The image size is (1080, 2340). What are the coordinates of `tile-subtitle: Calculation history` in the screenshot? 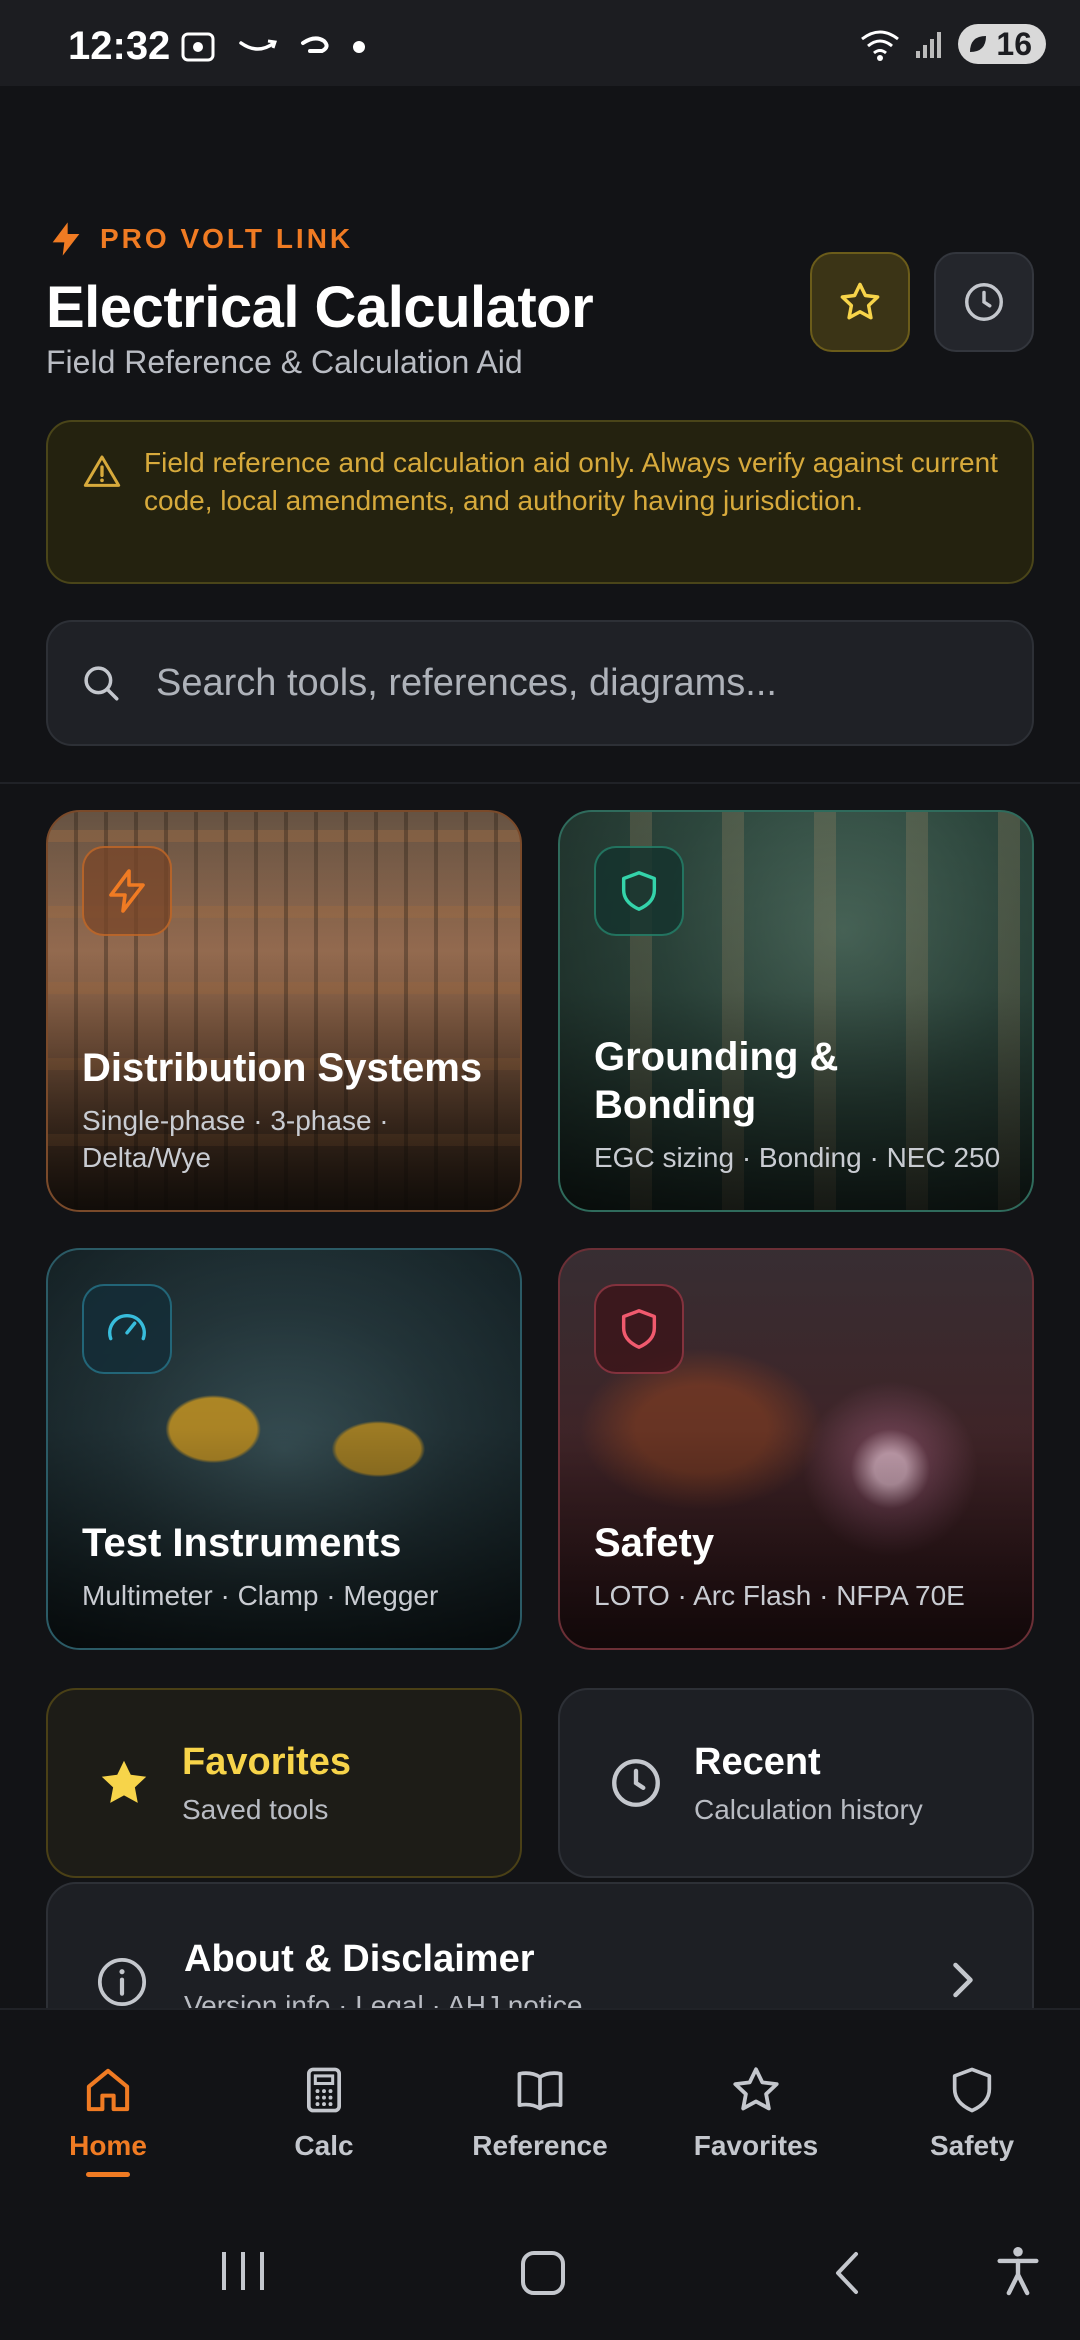 It's located at (808, 1809).